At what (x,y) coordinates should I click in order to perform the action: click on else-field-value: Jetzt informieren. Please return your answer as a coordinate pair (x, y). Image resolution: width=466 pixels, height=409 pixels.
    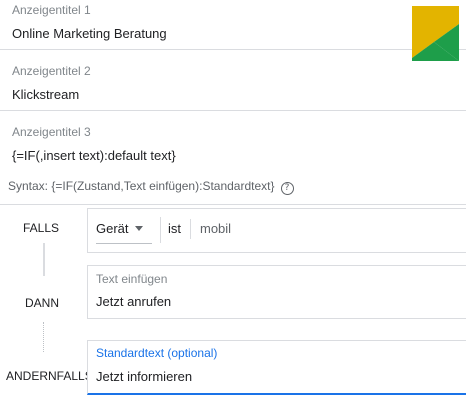
    Looking at the image, I should click on (144, 376).